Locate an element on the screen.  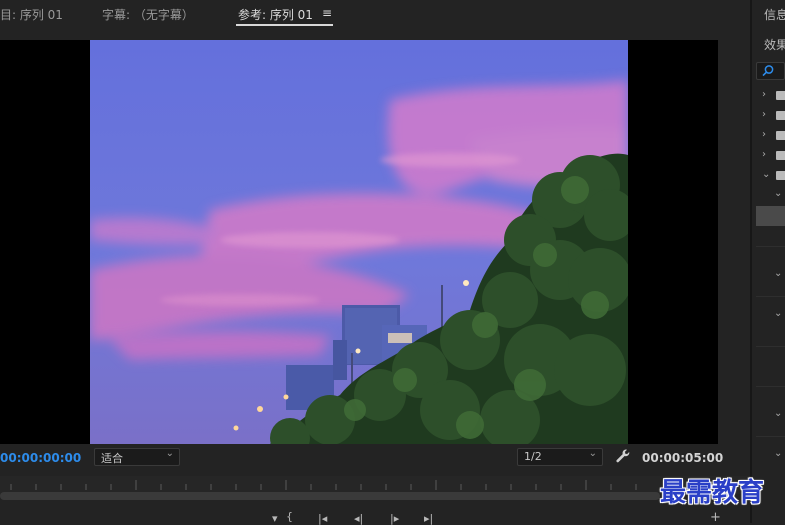
effects-folder-row-expanded: ⌄ is located at coordinates (768, 176).